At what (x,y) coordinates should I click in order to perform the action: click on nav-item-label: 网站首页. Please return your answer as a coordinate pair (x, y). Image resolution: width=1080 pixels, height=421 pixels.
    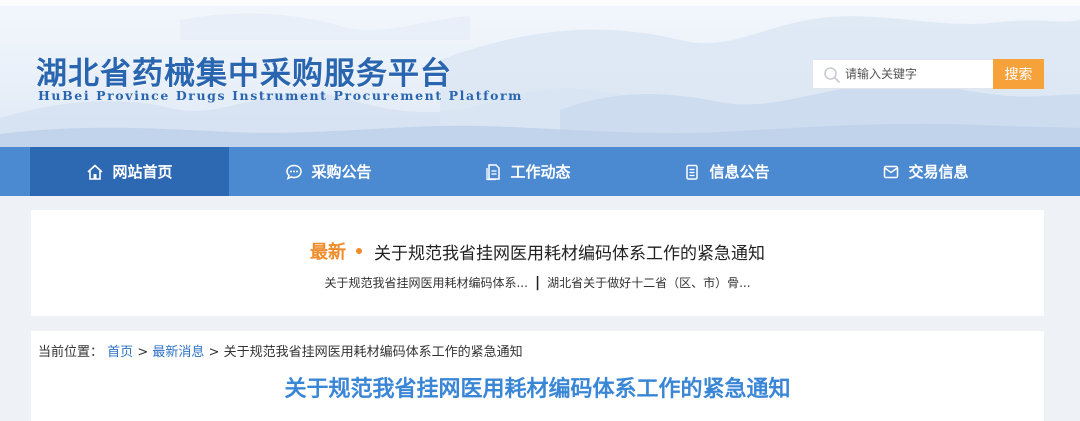
    Looking at the image, I should click on (142, 172).